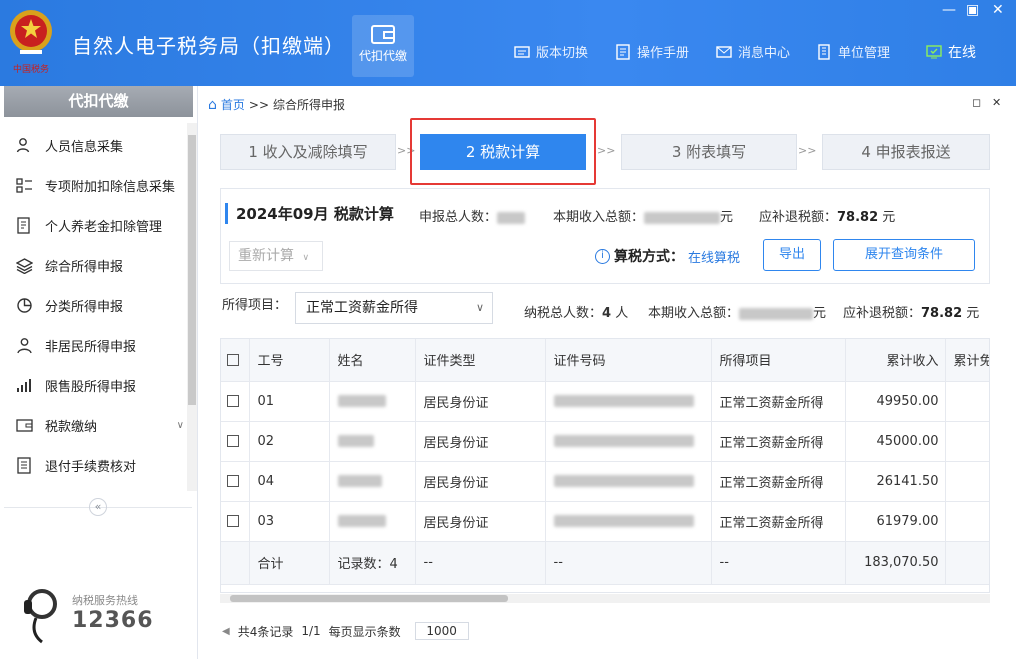 This screenshot has height=659, width=1016. I want to click on sidebar-item-restricted-stock: 限售股所得申报, so click(94, 385).